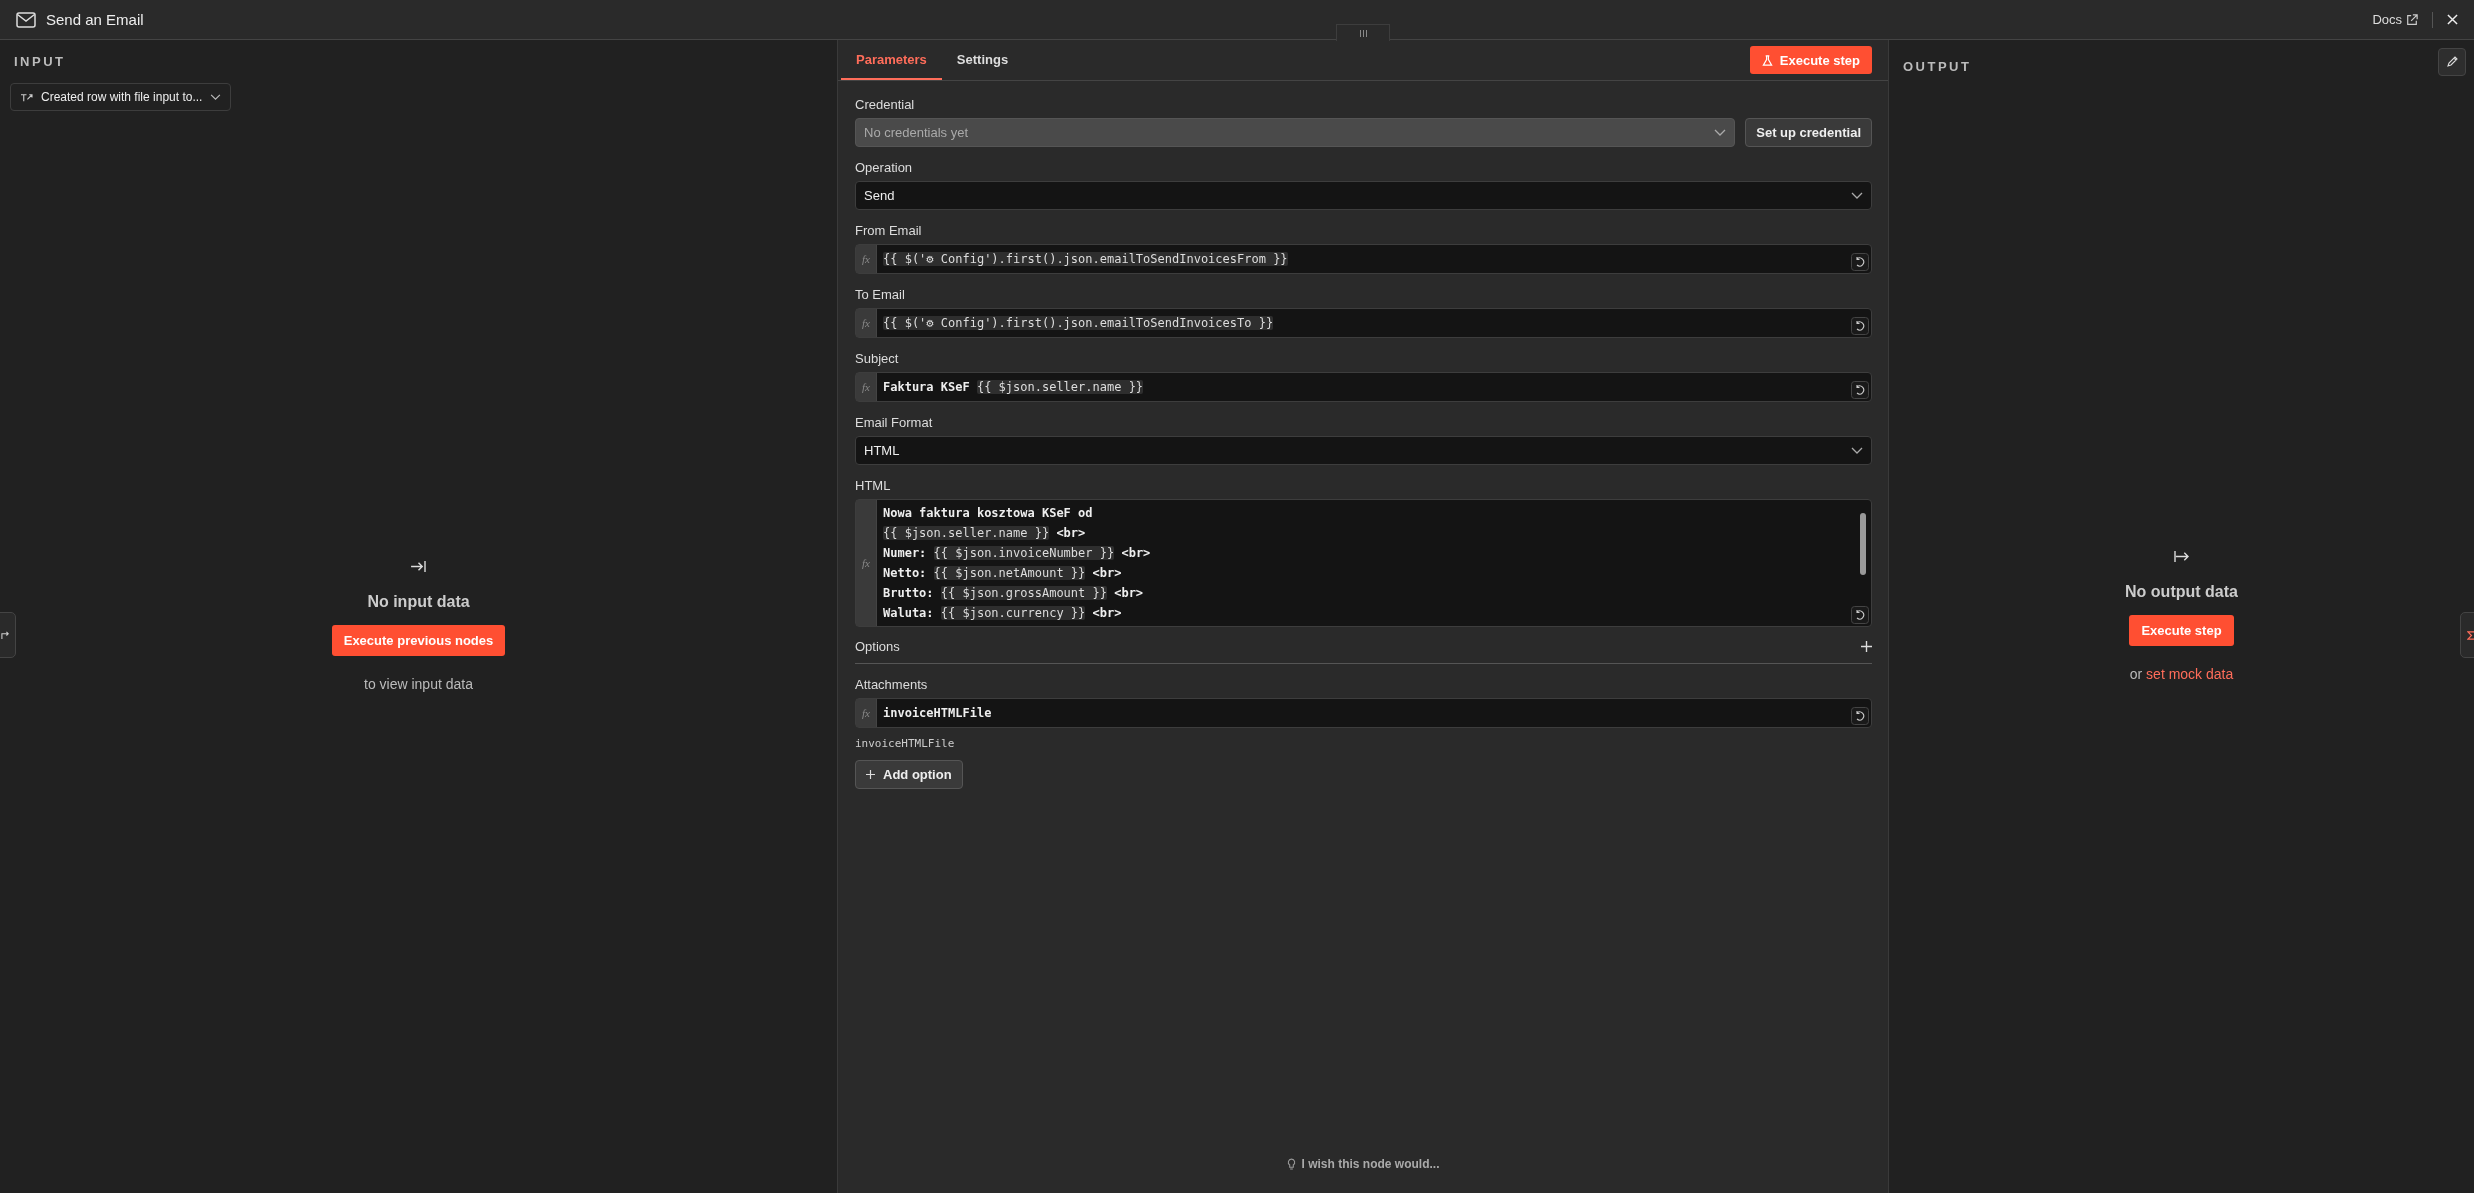 Image resolution: width=2474 pixels, height=1193 pixels. Describe the element at coordinates (2181, 592) in the screenshot. I see `empty-state-title: No output data` at that location.